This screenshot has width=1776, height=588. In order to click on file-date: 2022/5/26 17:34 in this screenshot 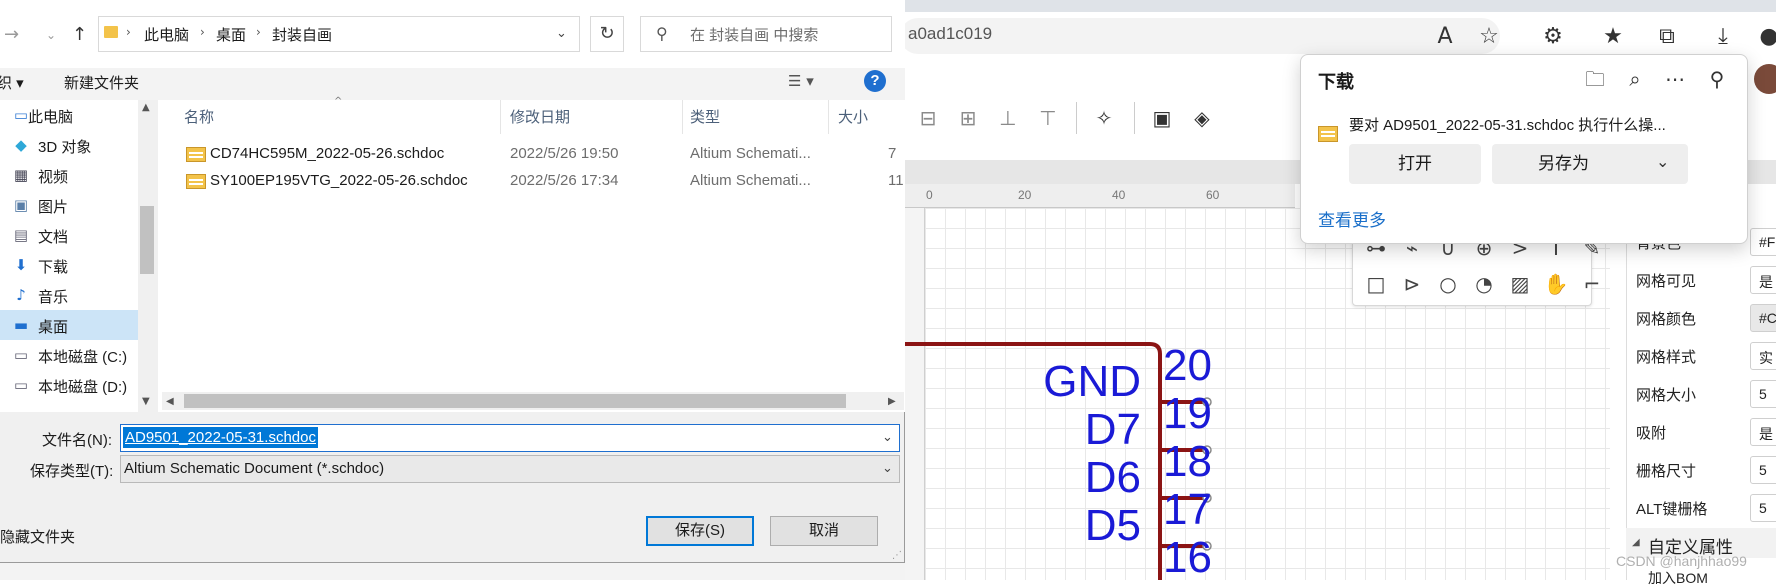, I will do `click(564, 180)`.